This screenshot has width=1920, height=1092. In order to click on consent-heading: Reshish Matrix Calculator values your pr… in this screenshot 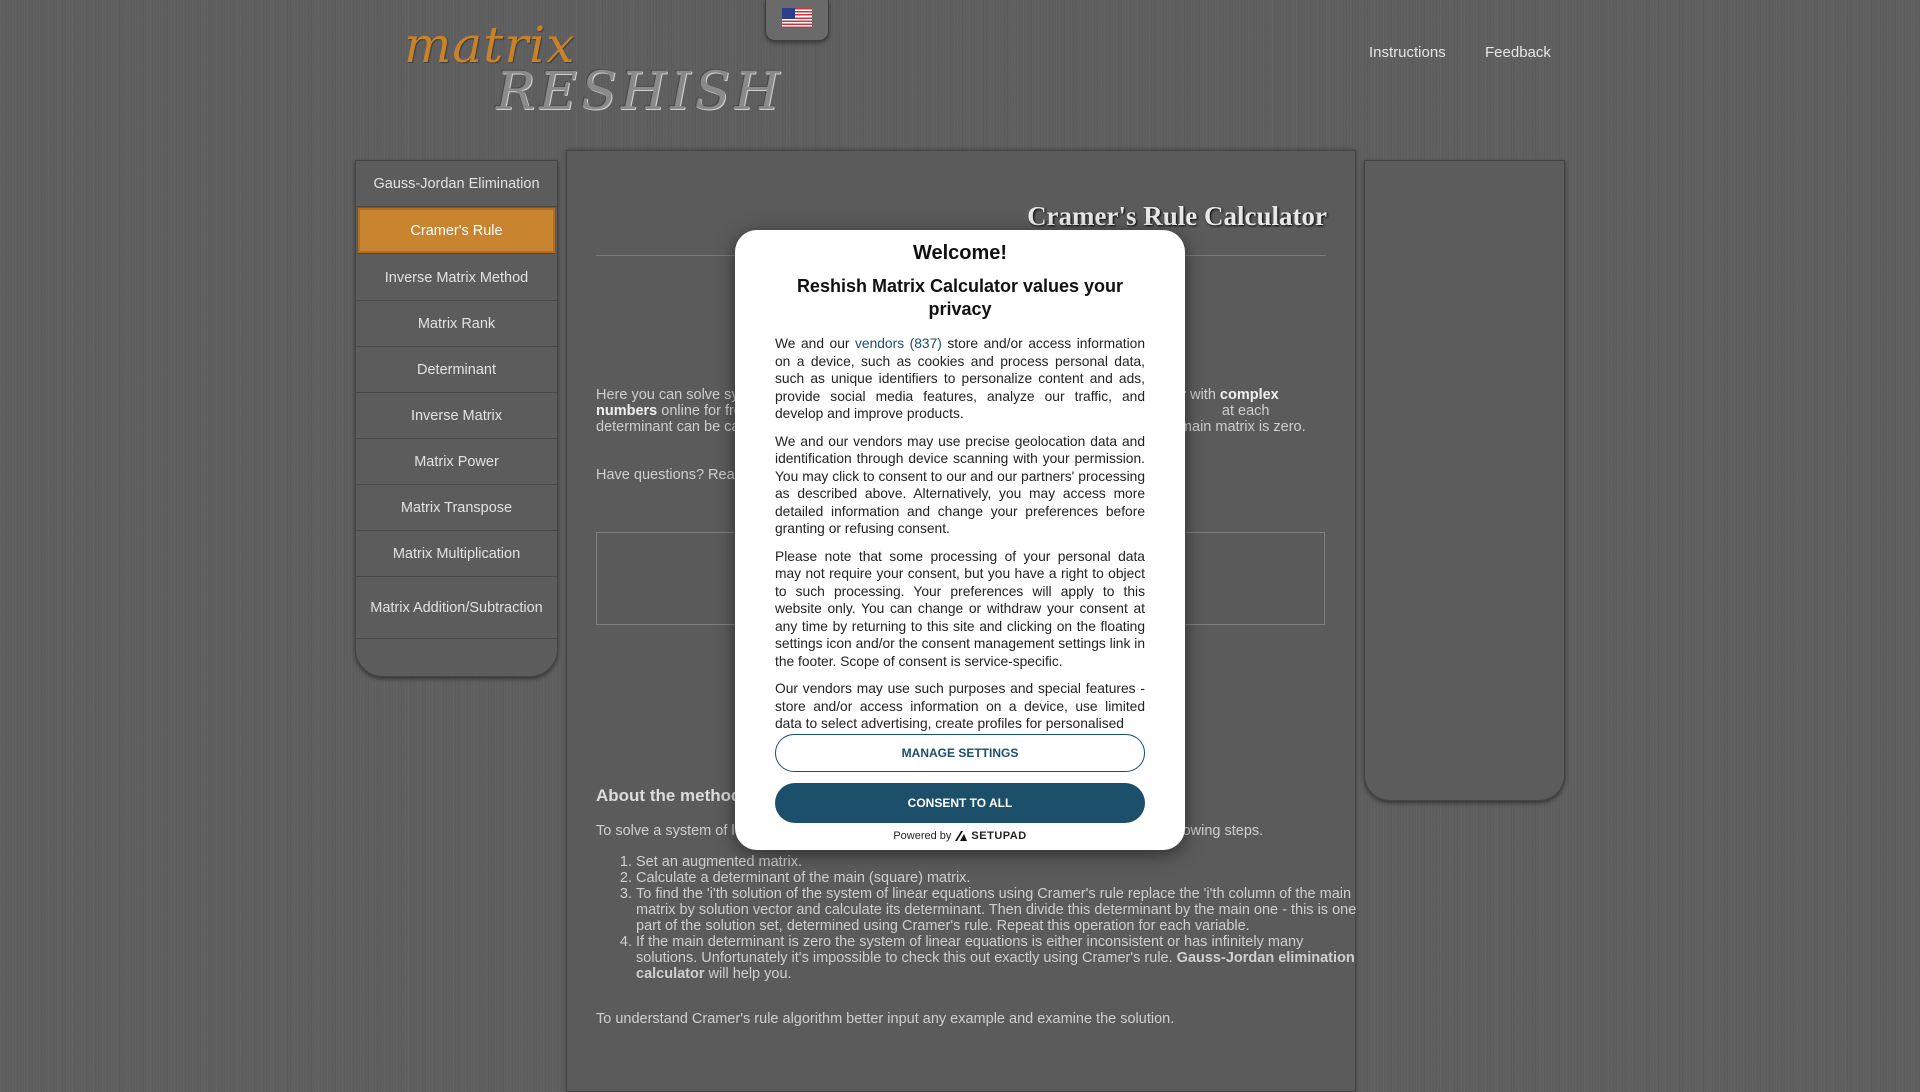, I will do `click(960, 297)`.